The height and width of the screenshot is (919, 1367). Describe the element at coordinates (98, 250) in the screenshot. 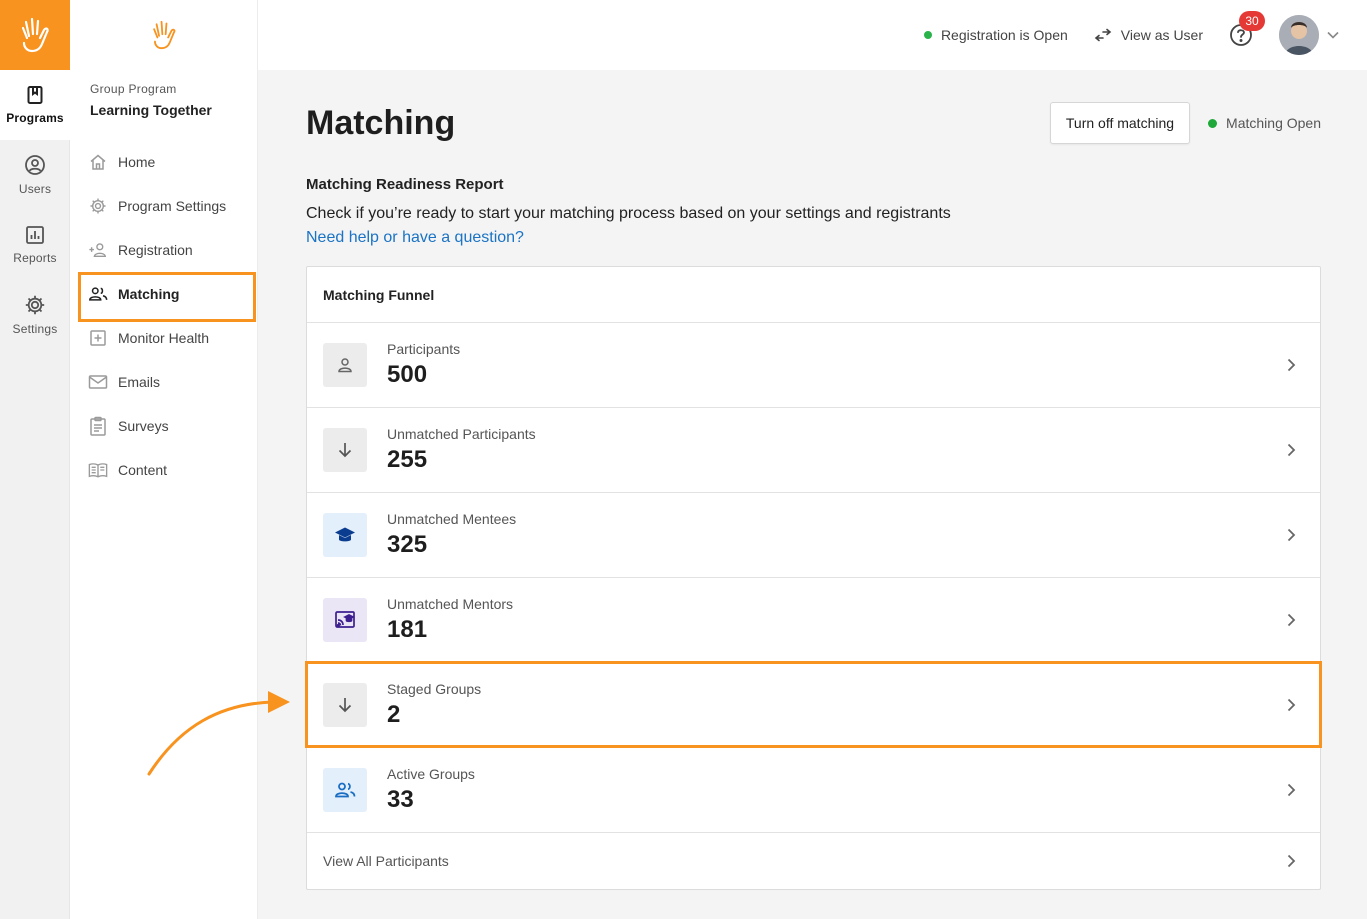

I see `person-add-icon` at that location.